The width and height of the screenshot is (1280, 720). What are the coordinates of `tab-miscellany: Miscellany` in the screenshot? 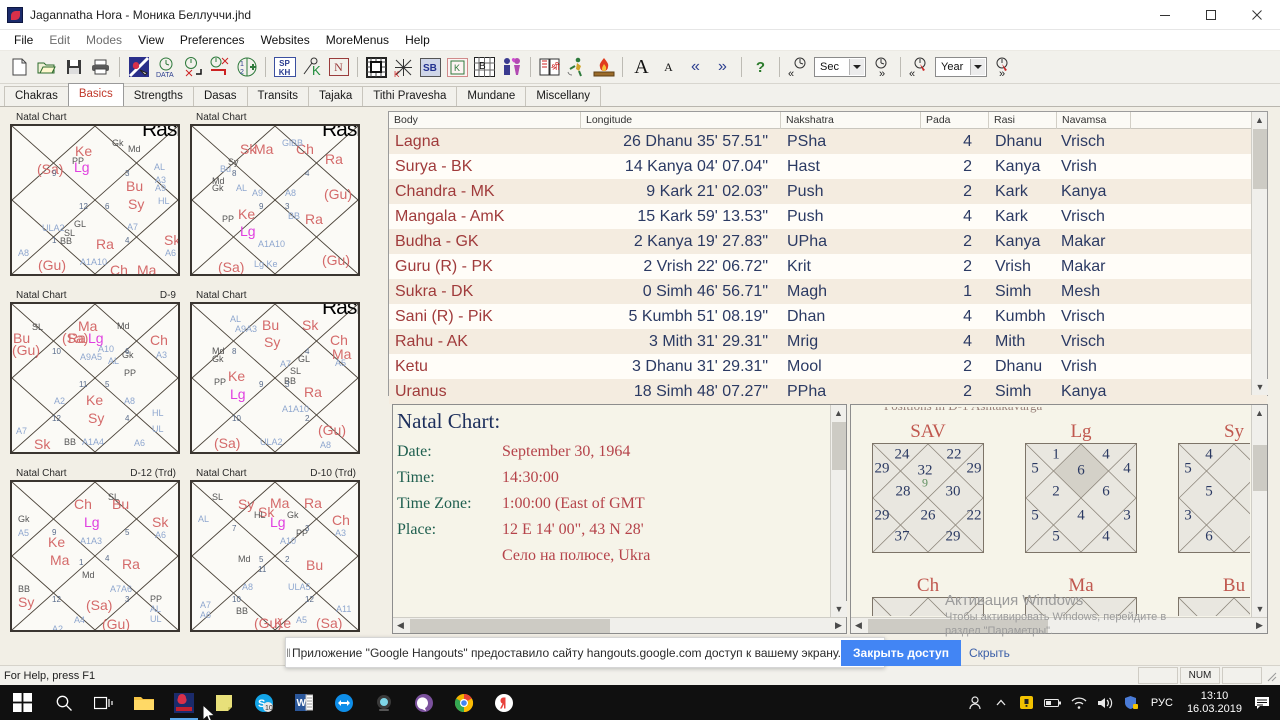 It's located at (563, 96).